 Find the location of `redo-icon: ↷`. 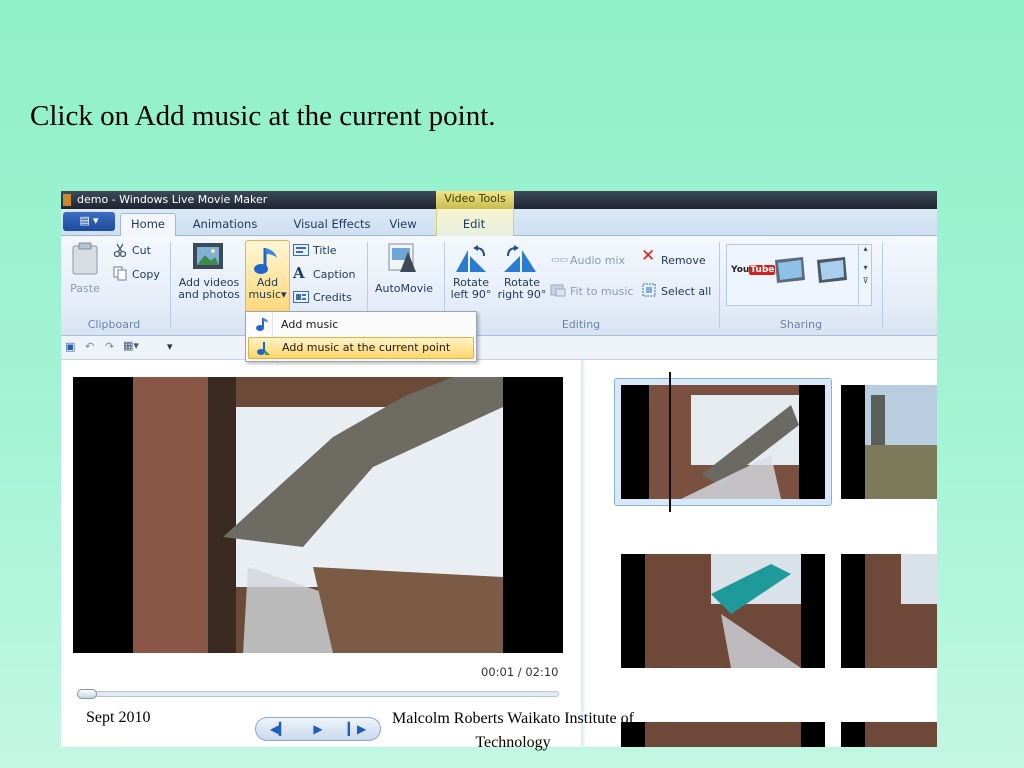

redo-icon: ↷ is located at coordinates (109, 347).